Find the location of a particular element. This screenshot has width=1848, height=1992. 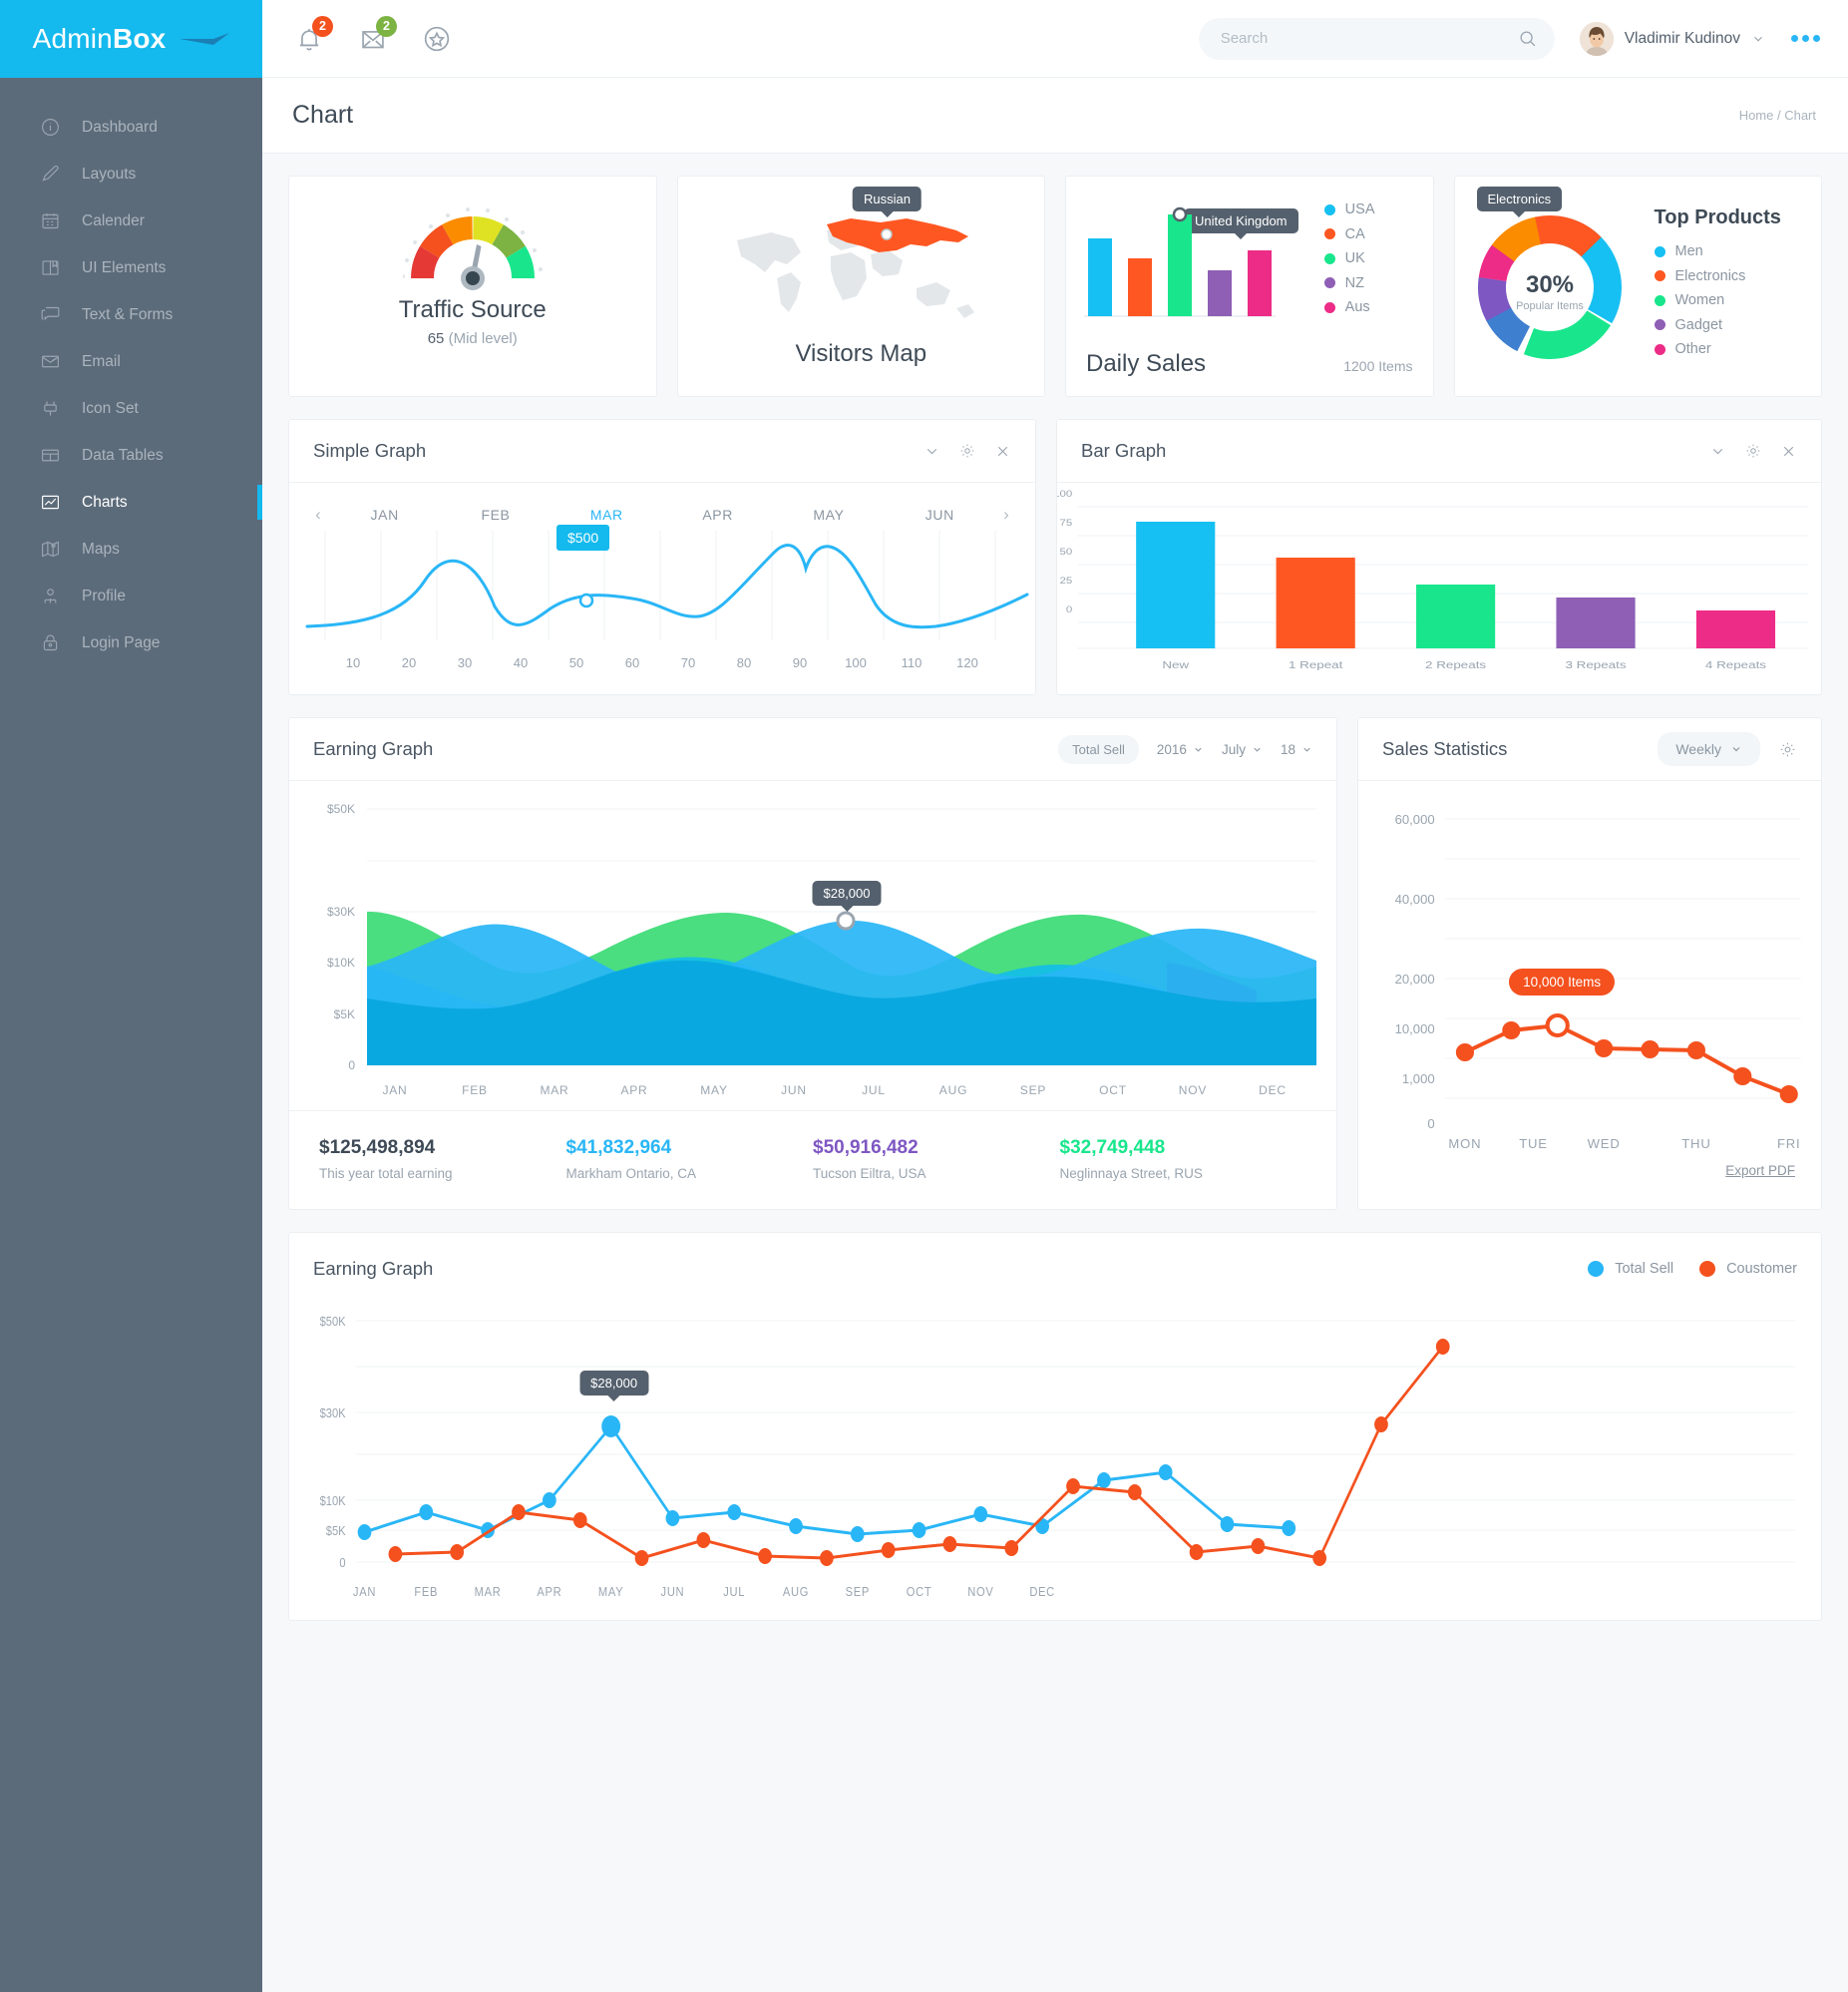

sidebar-item-text-forms: Text & Forms is located at coordinates (131, 314).